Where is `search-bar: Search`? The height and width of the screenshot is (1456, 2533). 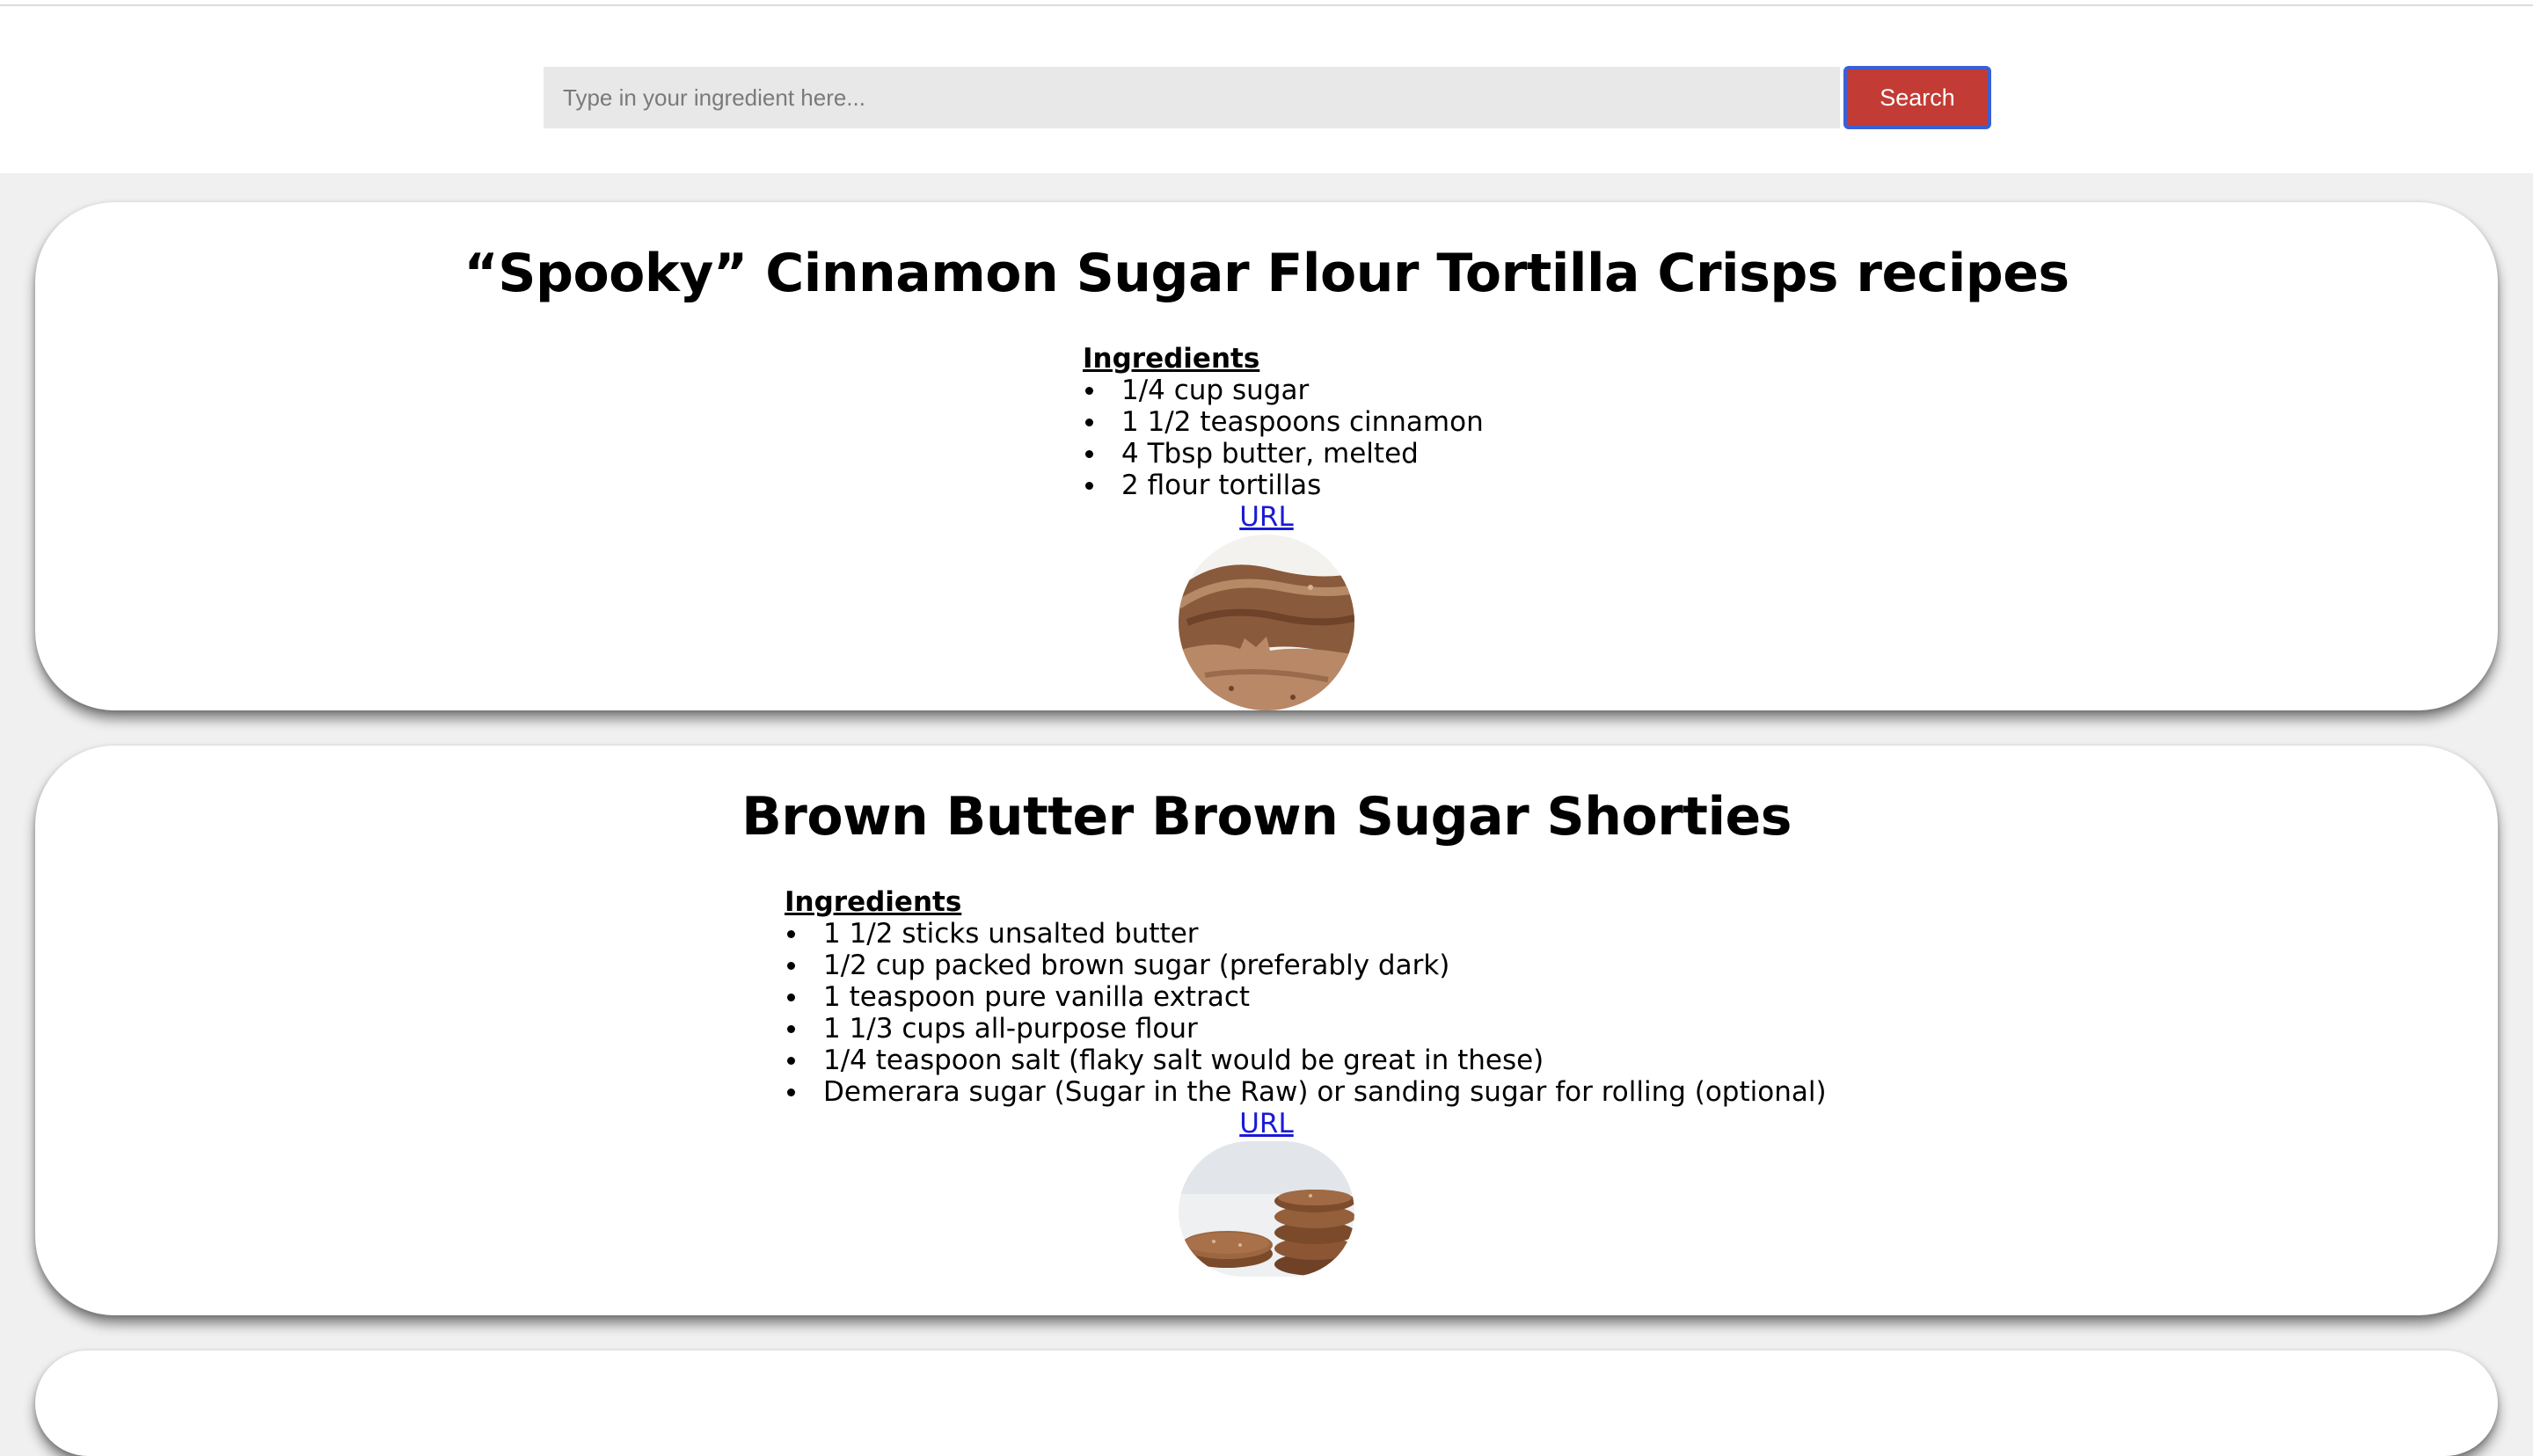 search-bar: Search is located at coordinates (1267, 97).